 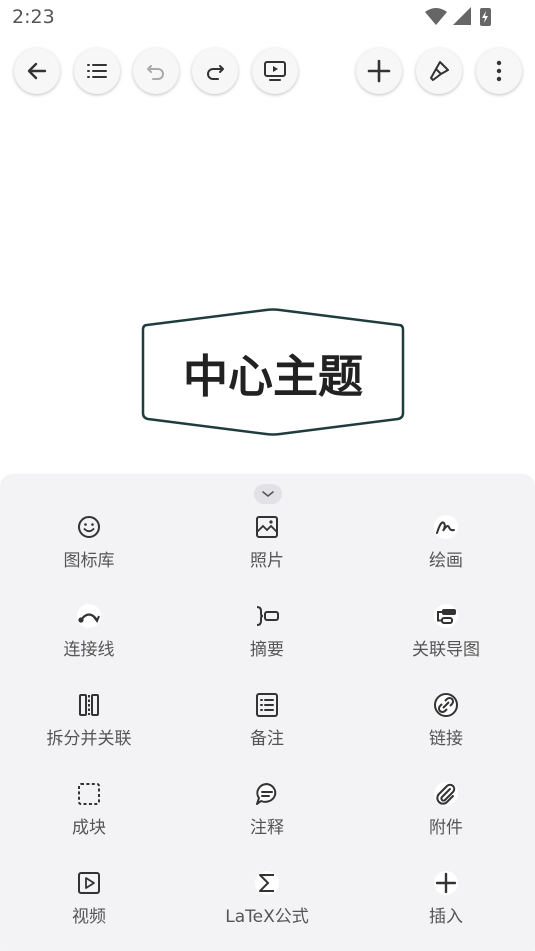 I want to click on add-button, so click(x=379, y=71).